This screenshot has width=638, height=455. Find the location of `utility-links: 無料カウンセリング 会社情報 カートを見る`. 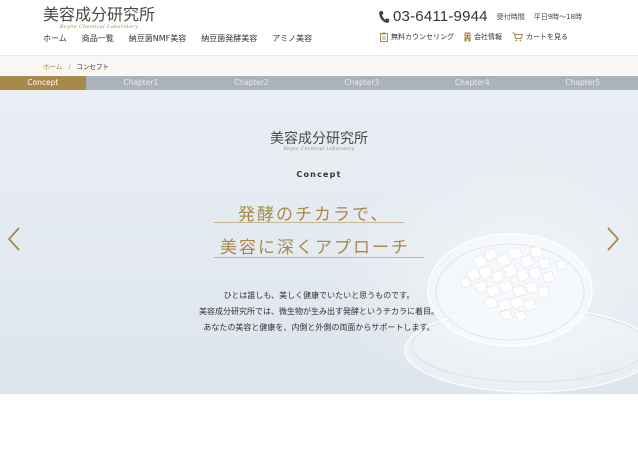

utility-links: 無料カウンセリング 会社情報 カートを見る is located at coordinates (474, 37).